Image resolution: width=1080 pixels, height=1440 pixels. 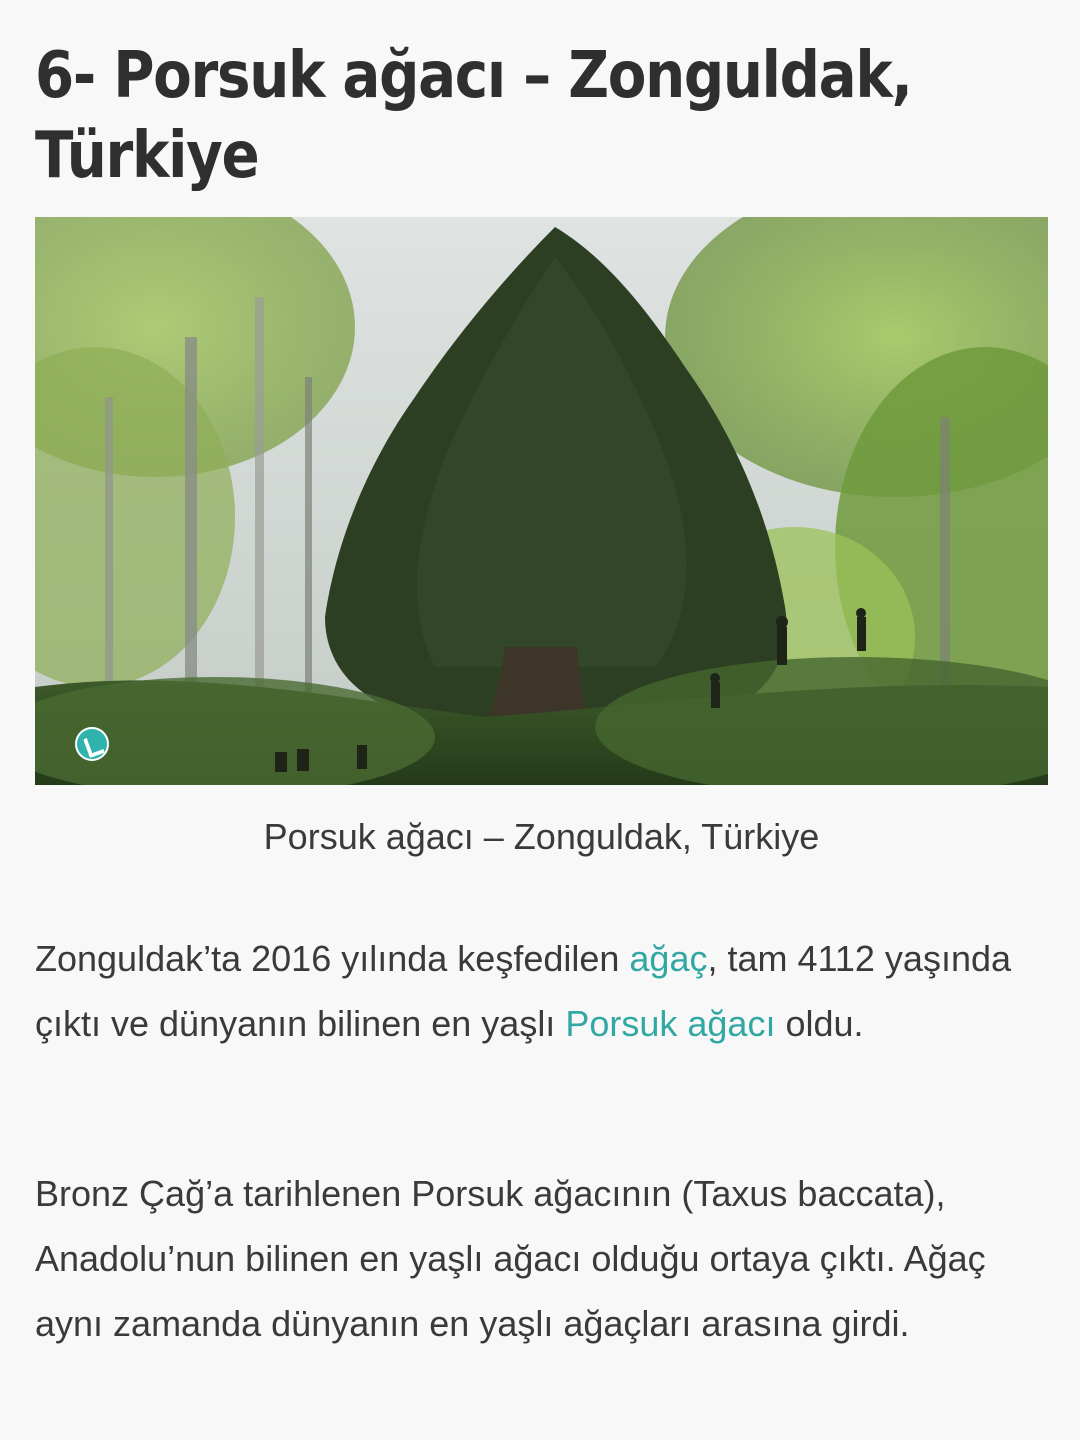 I want to click on paragraph-text: oldu., so click(x=819, y=1023).